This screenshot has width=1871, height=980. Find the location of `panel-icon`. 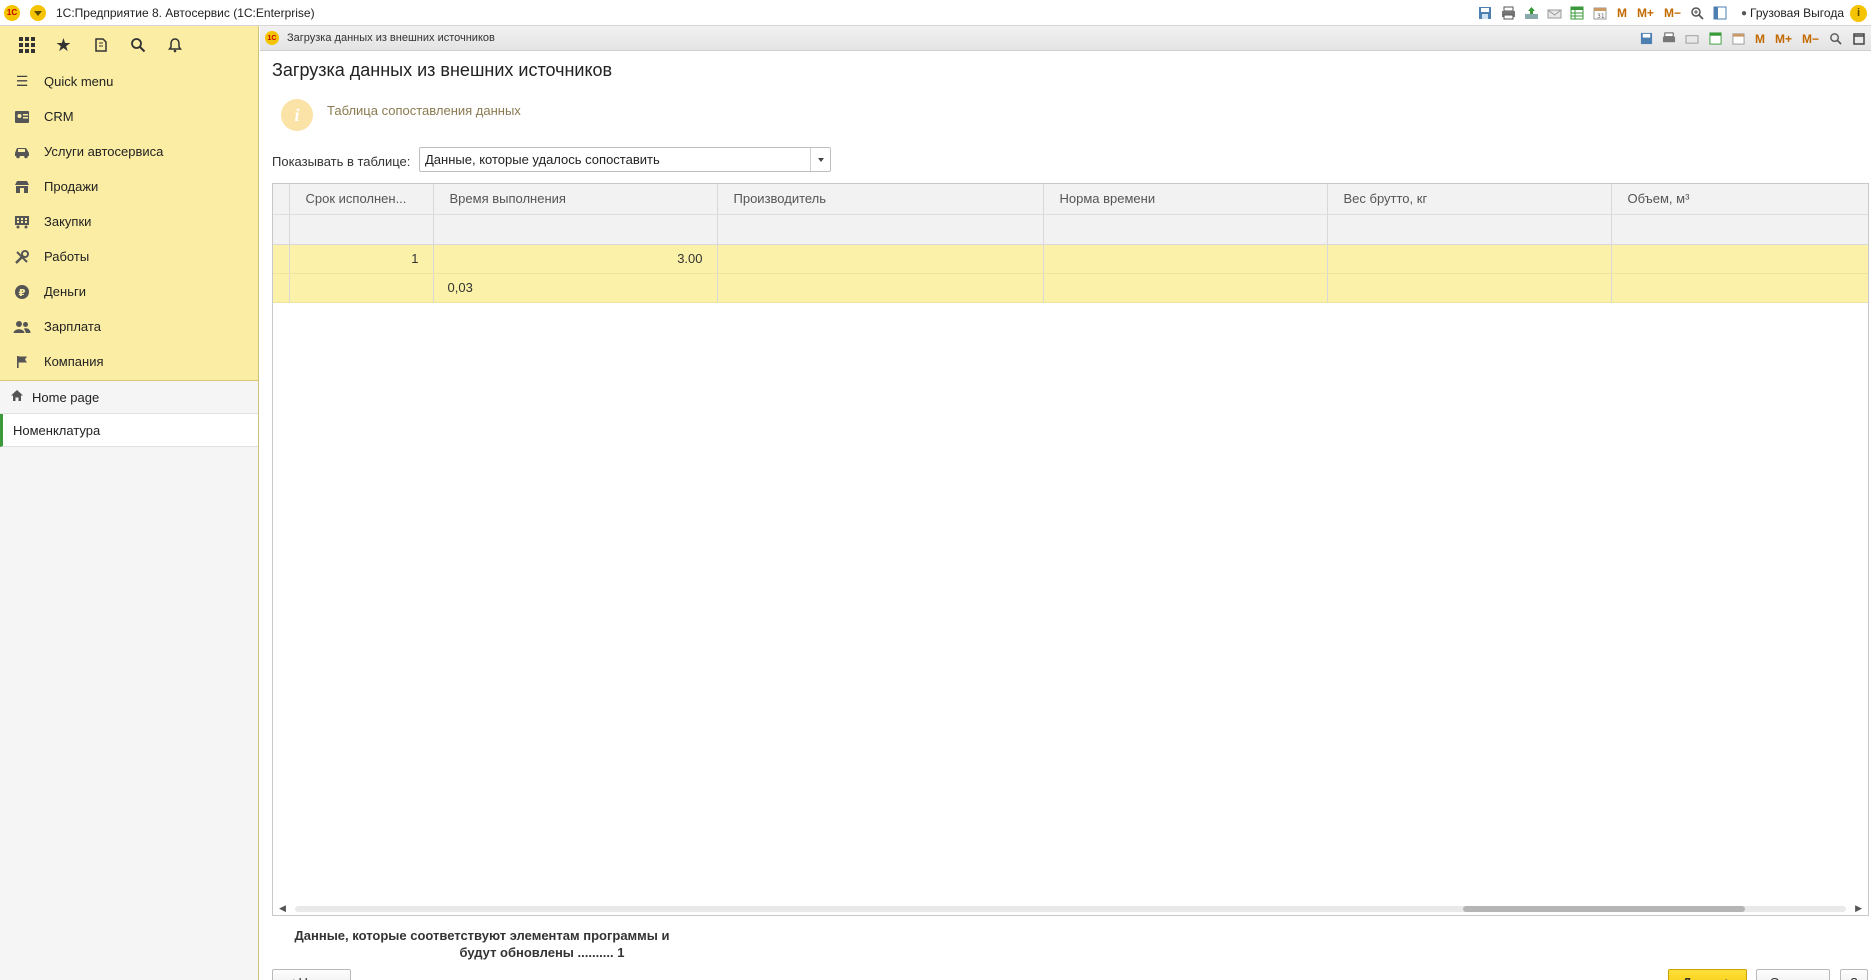

panel-icon is located at coordinates (1720, 13).